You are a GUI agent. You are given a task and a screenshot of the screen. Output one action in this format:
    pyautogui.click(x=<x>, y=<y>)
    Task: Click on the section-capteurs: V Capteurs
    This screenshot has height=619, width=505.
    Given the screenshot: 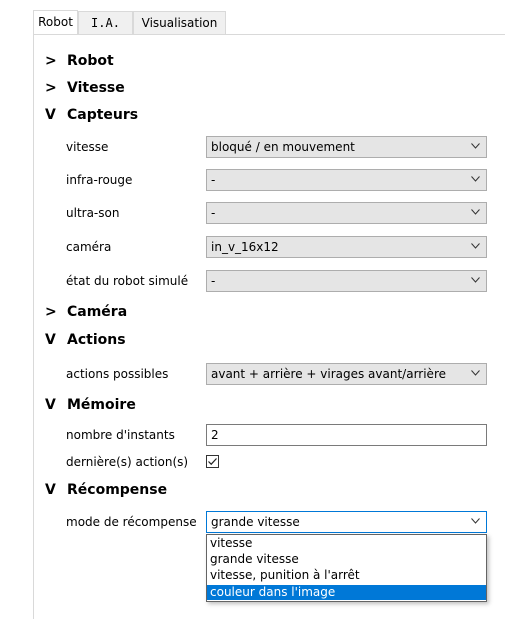 What is the action you would take?
    pyautogui.click(x=91, y=115)
    